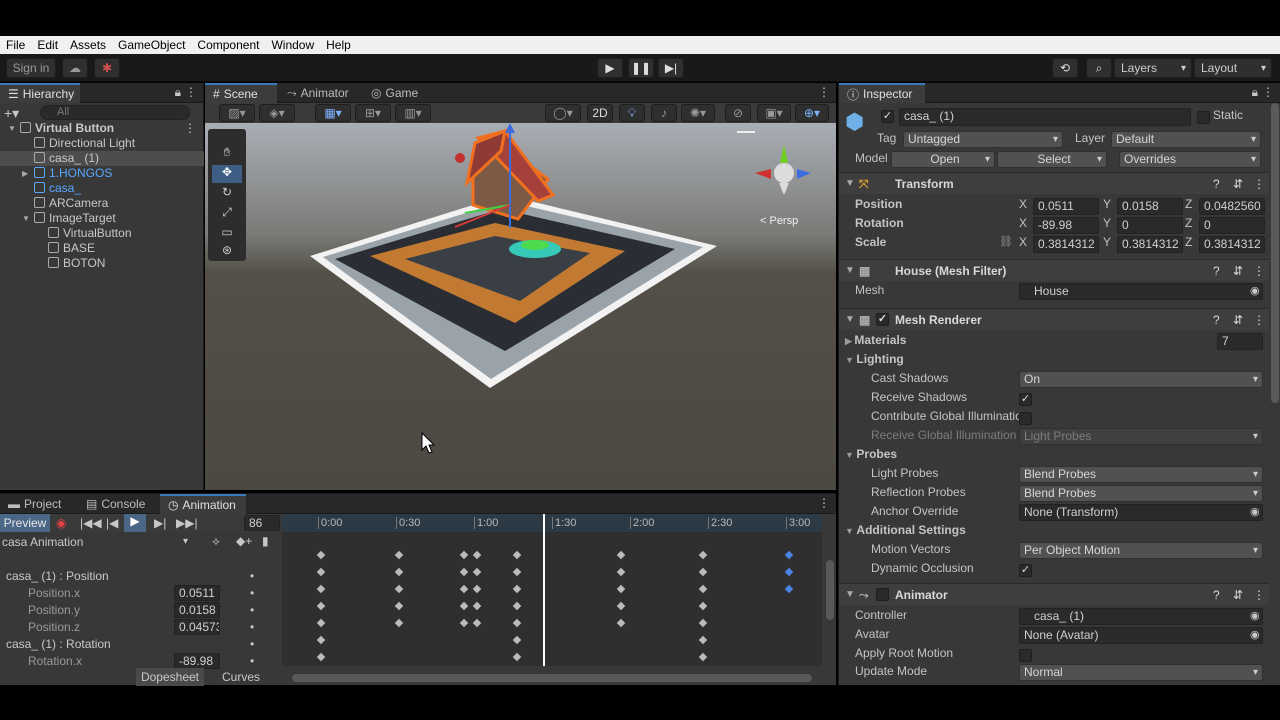  I want to click on sign-in-button: Sign in, so click(31, 68).